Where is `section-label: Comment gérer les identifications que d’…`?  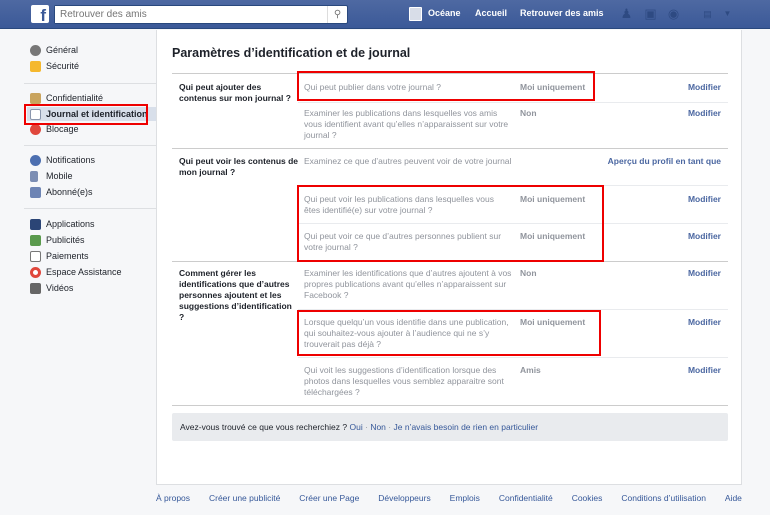
section-label: Comment gérer les identifications que d’… is located at coordinates (235, 295).